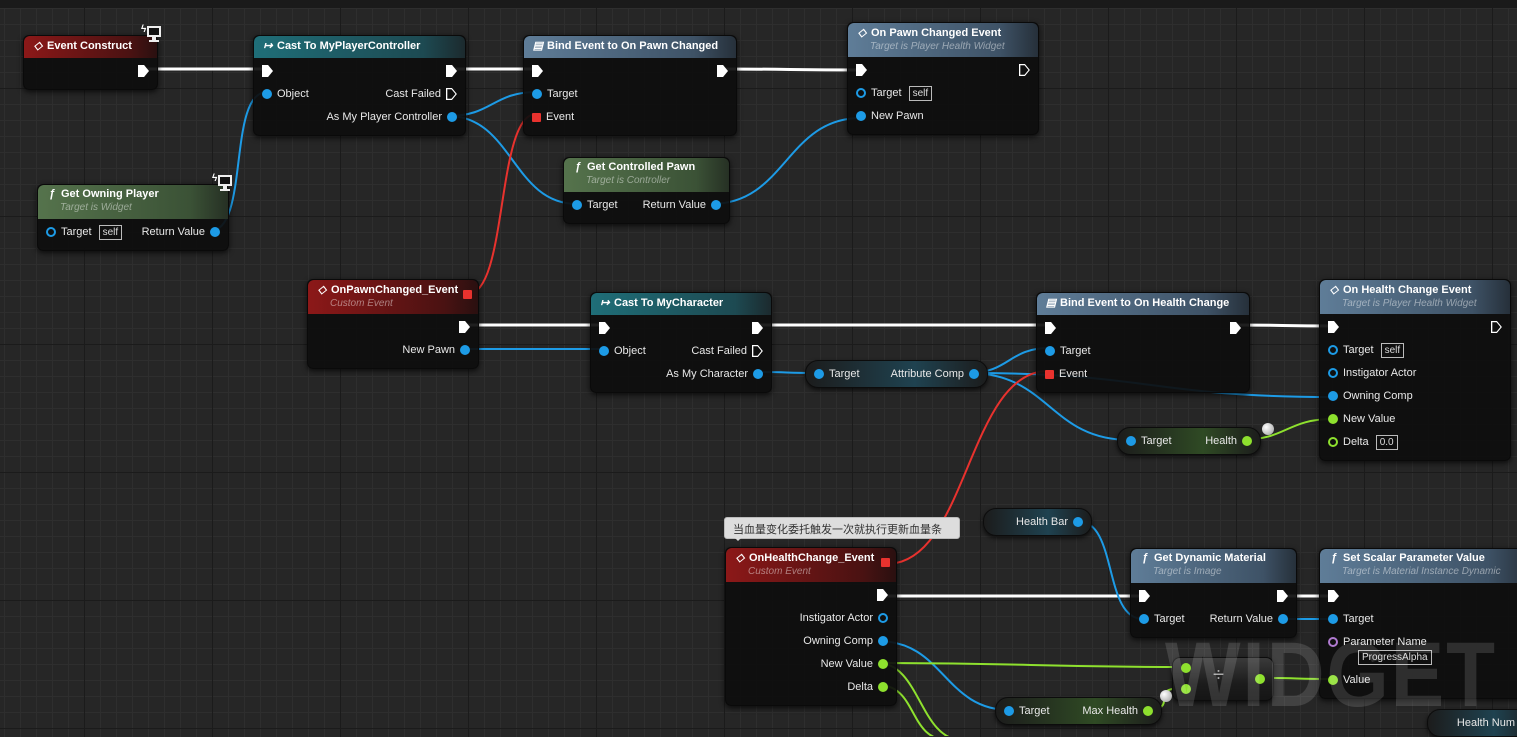 This screenshot has width=1517, height=737. I want to click on node-onpawnchanged-custom-event: ◇ OnPawnChanged_Event Custom Event New Pawn, so click(393, 324).